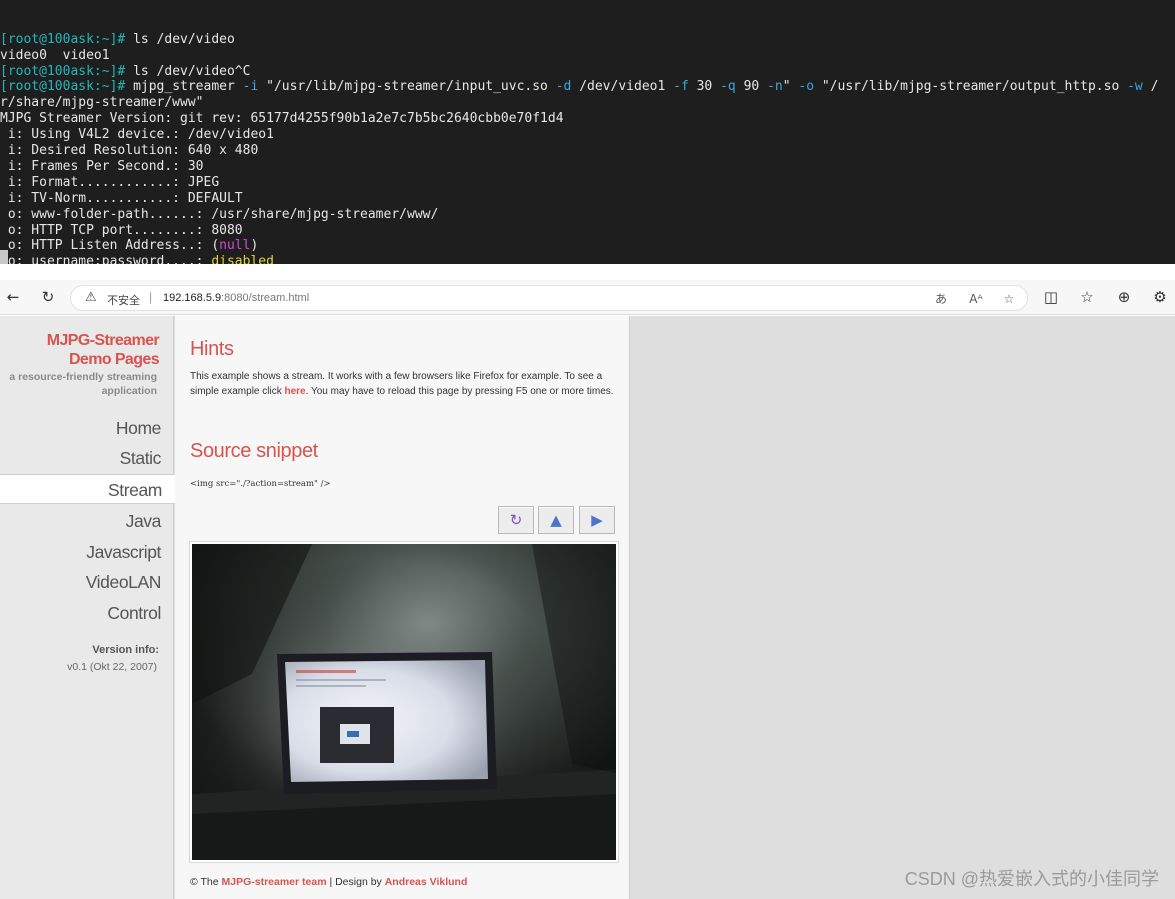 The height and width of the screenshot is (899, 1175). I want to click on footer-author-link: Andreas Viklund, so click(426, 882).